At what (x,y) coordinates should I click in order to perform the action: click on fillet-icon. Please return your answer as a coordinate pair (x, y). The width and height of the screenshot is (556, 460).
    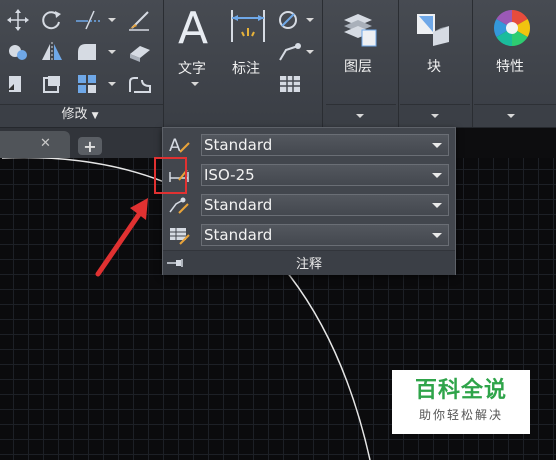
    Looking at the image, I should click on (88, 52).